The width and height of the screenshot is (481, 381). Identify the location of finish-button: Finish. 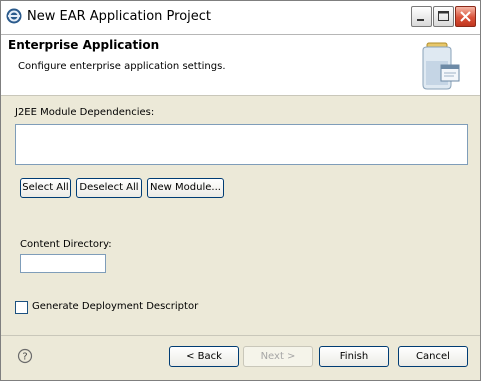
(354, 356).